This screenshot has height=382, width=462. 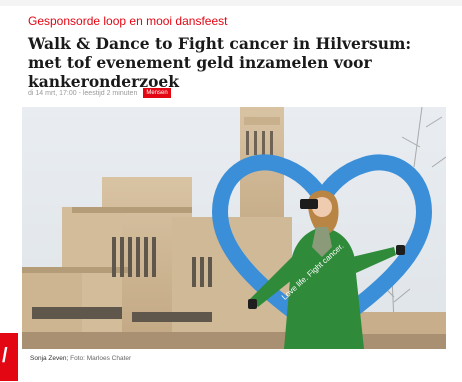 I want to click on photo-caption: Sonja Zeven; Foto: Marloes Chater, so click(x=80, y=358).